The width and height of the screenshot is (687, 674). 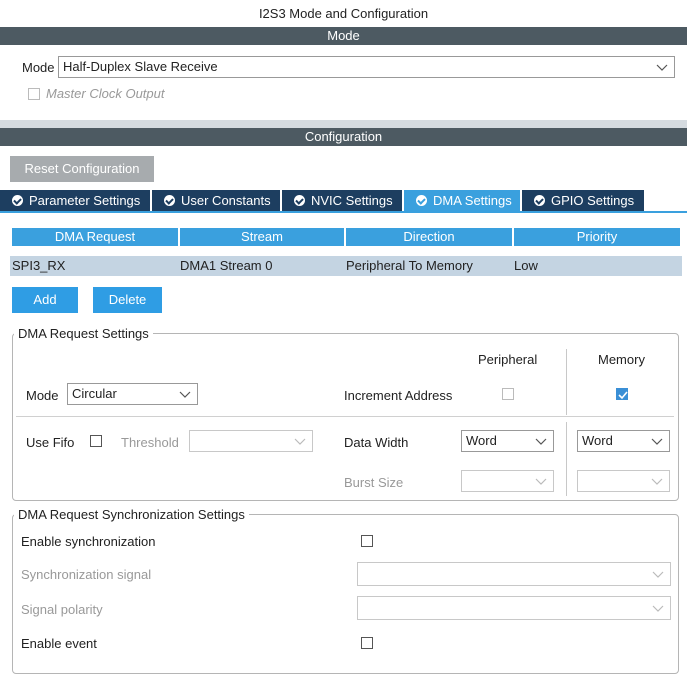 I want to click on add-button: Add, so click(x=45, y=300).